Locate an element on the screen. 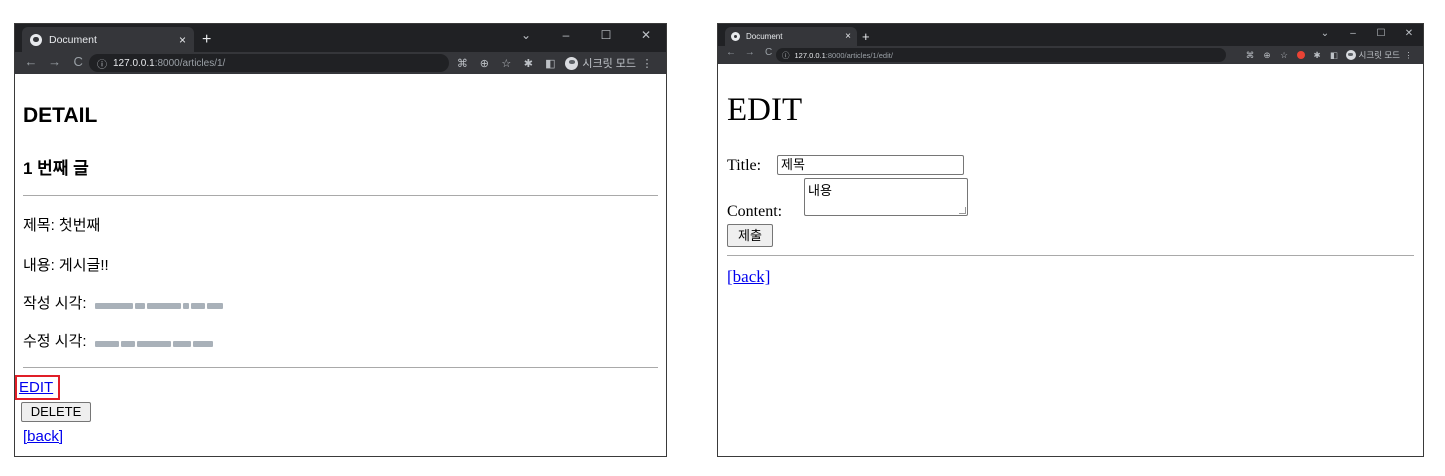 The height and width of the screenshot is (476, 1445). article-number-heading: 1 번째 글 is located at coordinates (56, 168).